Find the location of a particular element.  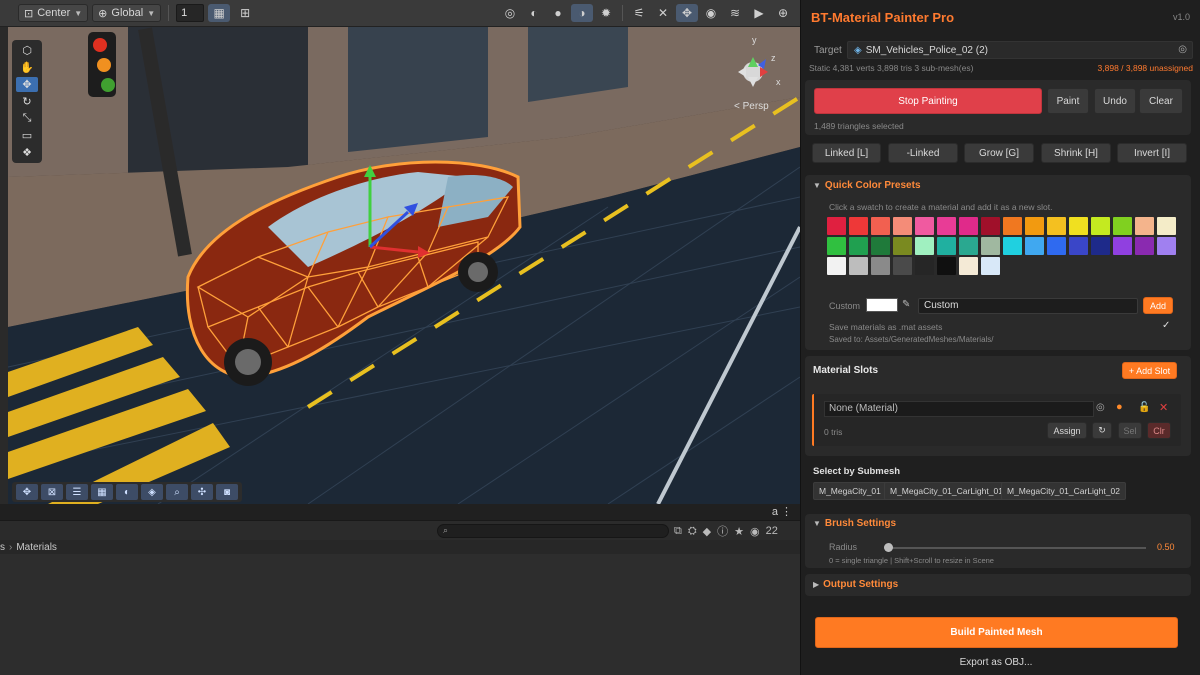

surface-icon: ◈ is located at coordinates (152, 492).